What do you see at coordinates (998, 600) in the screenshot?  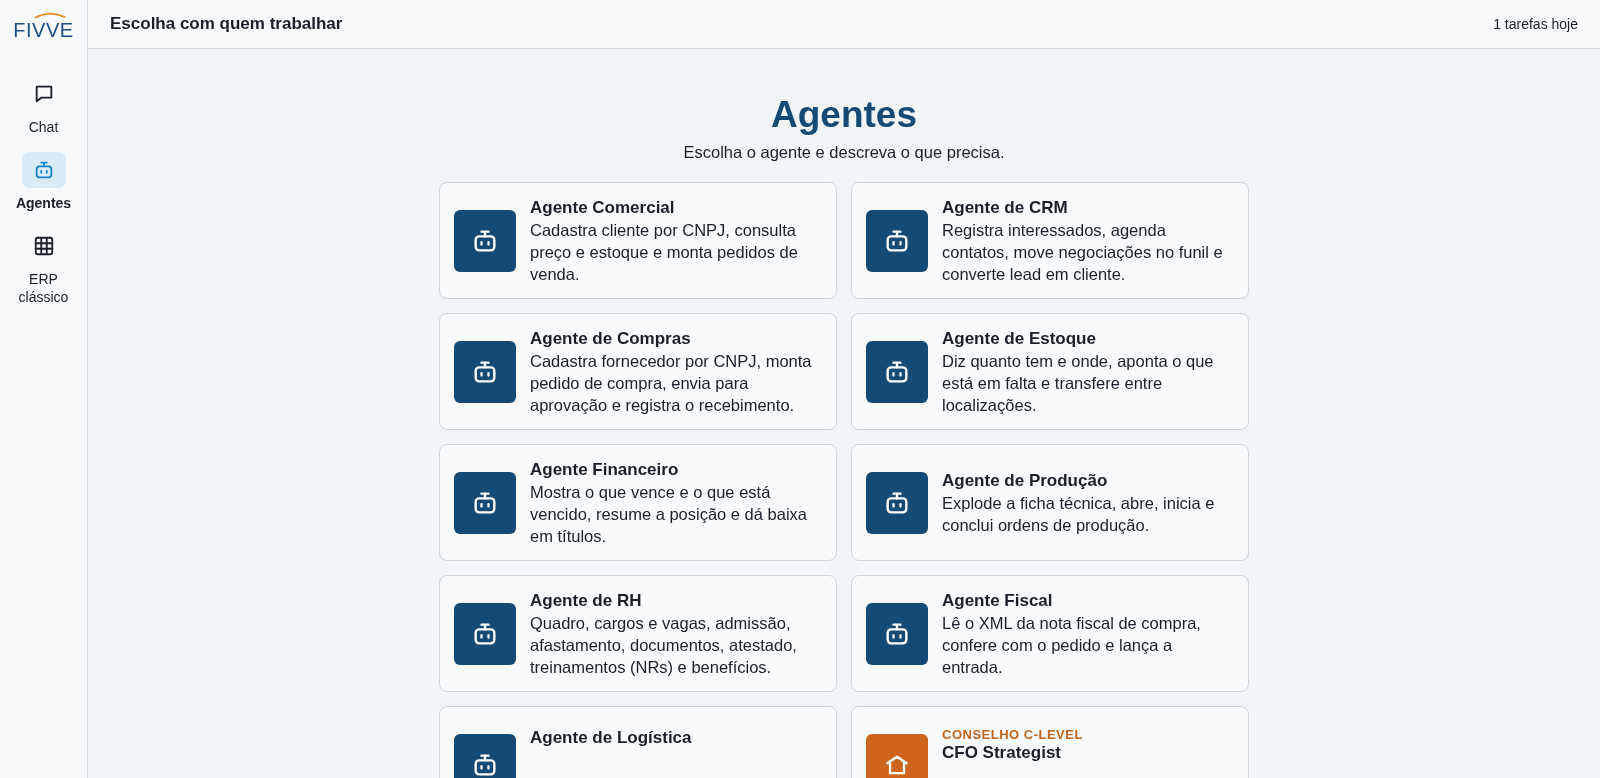 I see `agent-name: Agente Fiscal` at bounding box center [998, 600].